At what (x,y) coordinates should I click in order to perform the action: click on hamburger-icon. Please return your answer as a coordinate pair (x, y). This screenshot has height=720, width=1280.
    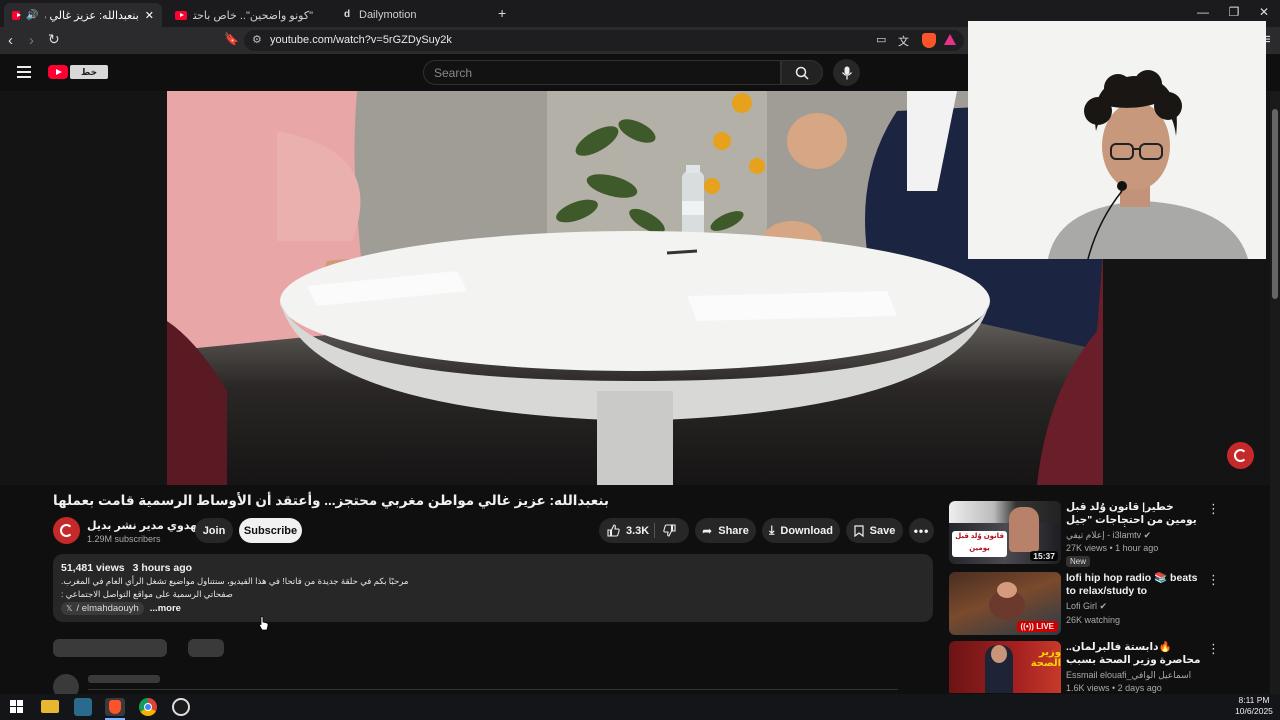
    Looking at the image, I should click on (24, 72).